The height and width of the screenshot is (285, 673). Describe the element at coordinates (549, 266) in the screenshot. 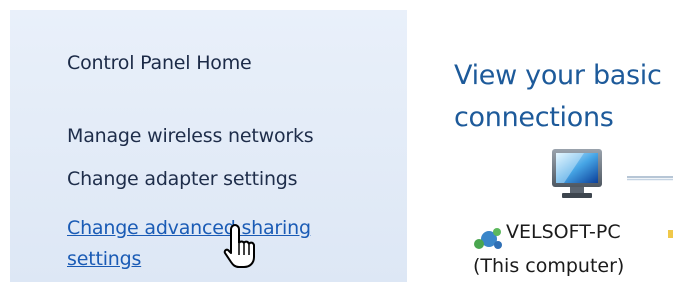

I see `computer-subtitle: (This computer)` at that location.